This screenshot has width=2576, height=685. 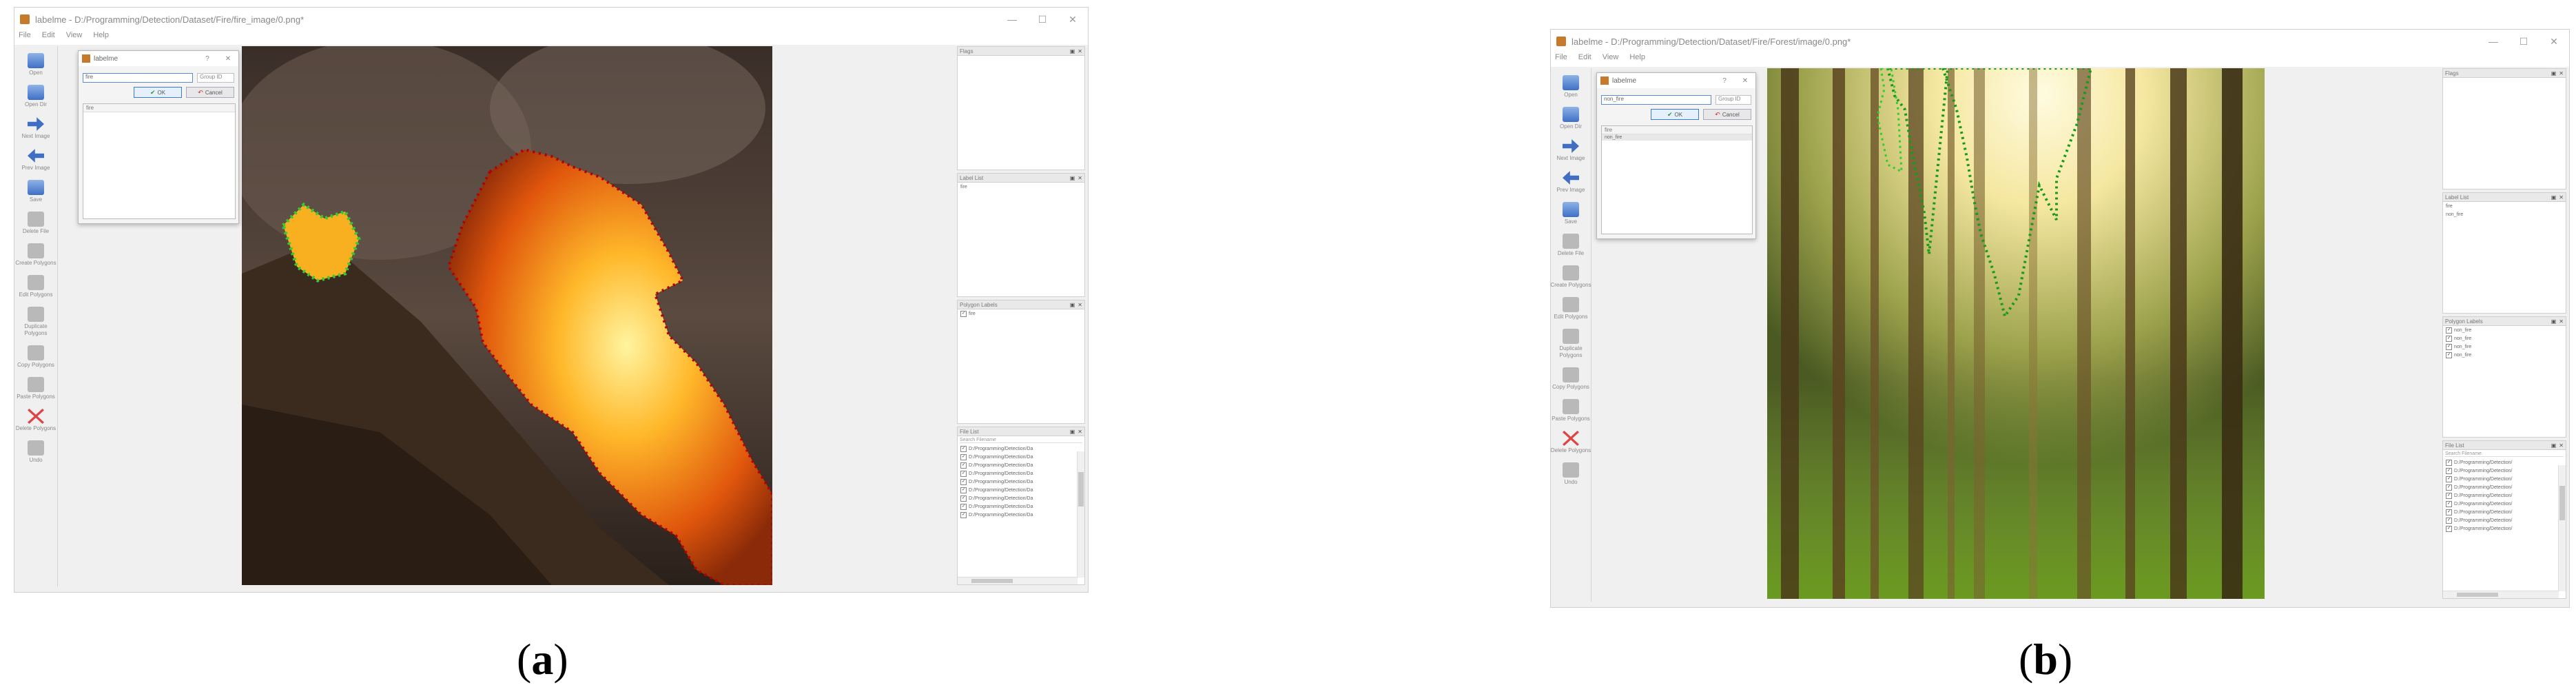 I want to click on polygon-labels-list: ✓ fire, so click(x=1021, y=366).